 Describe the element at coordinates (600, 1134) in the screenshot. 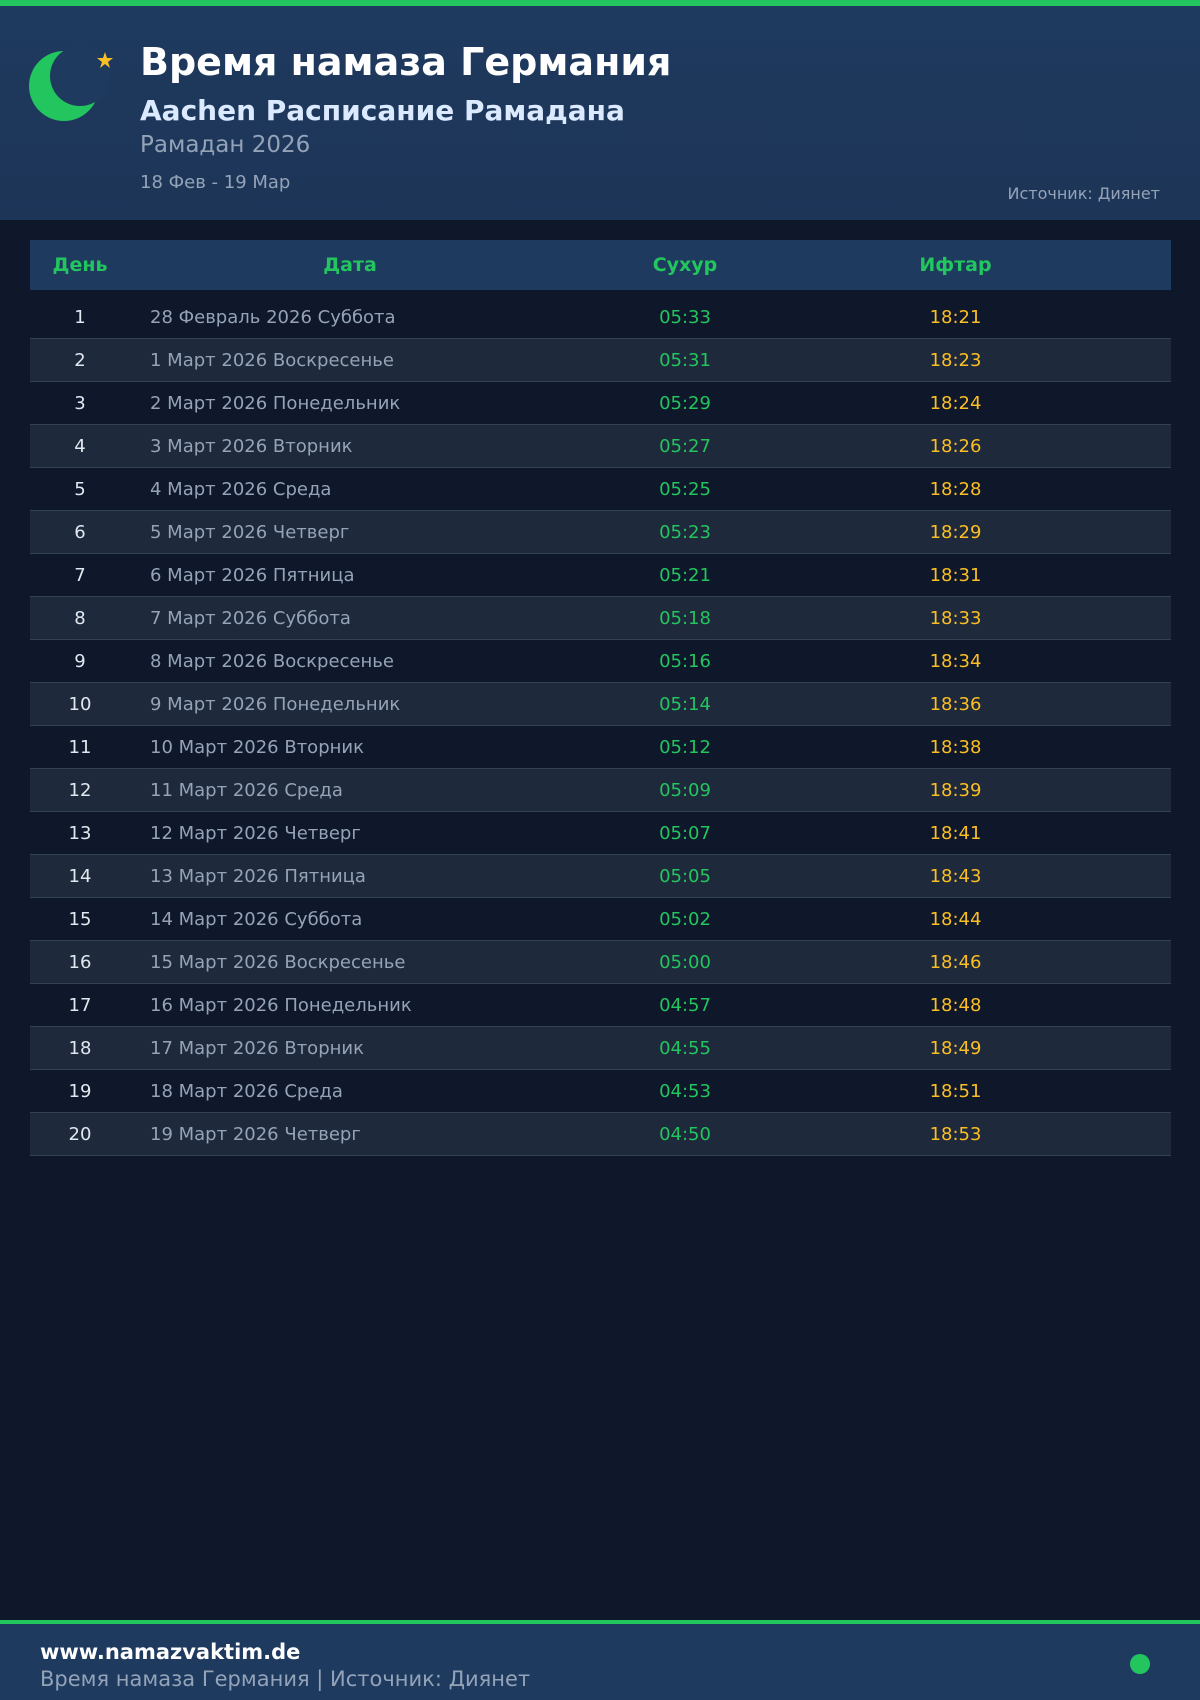

I see `table-row: 20 19 Март 2026 Четверг 04:50 18:53` at that location.